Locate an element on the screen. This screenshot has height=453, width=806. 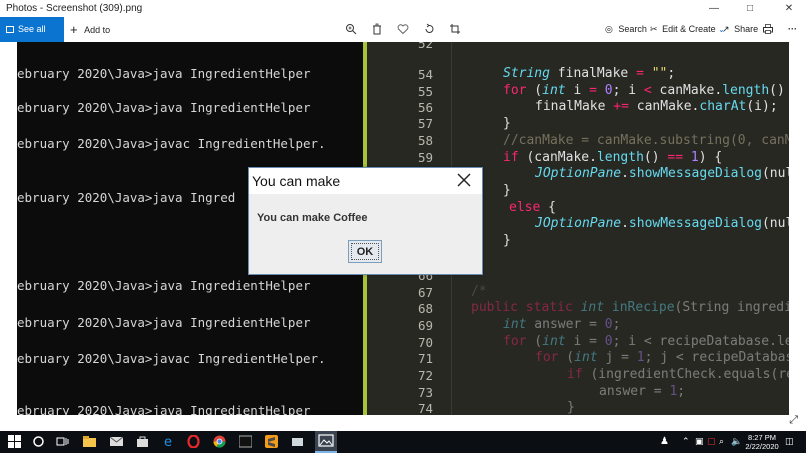
line-number: 72 is located at coordinates (425, 375).